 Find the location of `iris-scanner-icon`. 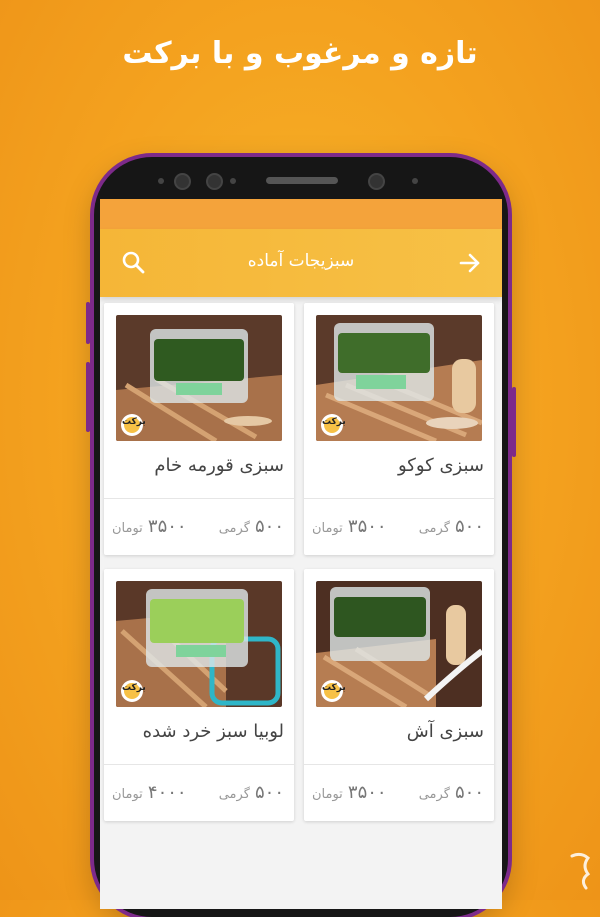

iris-scanner-icon is located at coordinates (214, 181).